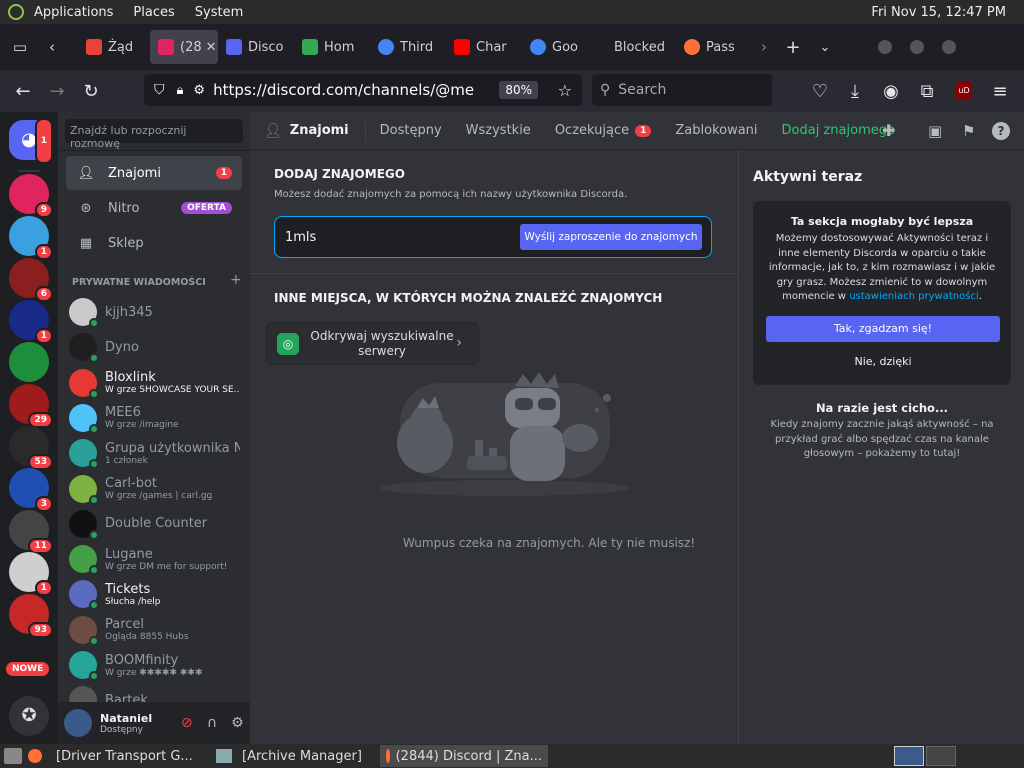  Describe the element at coordinates (211, 723) in the screenshot. I see `headphones-icon: ∩` at that location.